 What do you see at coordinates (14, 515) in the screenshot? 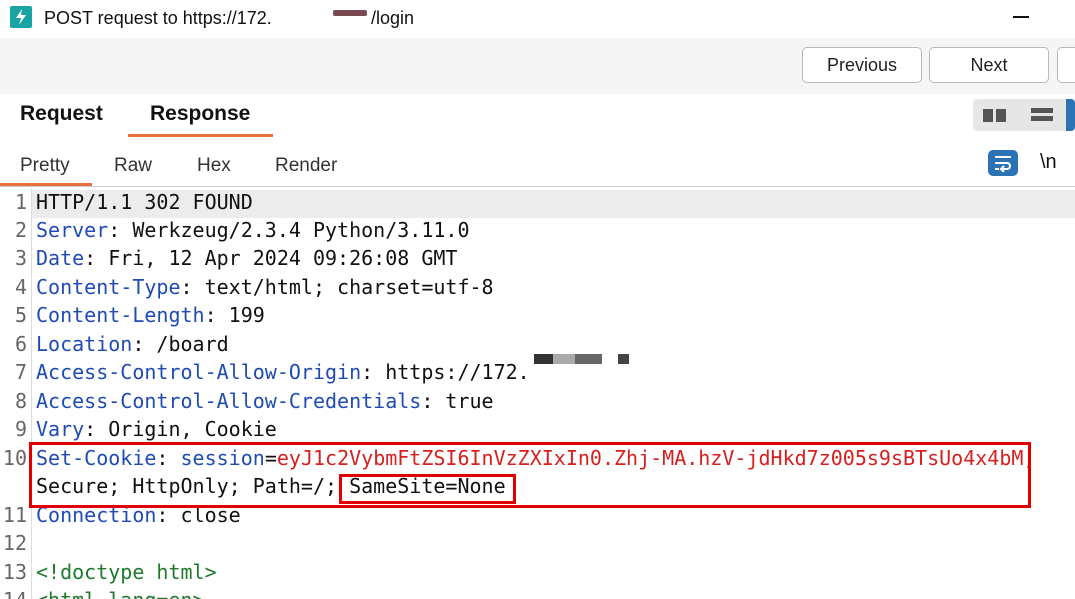
I see `line-number: 11` at bounding box center [14, 515].